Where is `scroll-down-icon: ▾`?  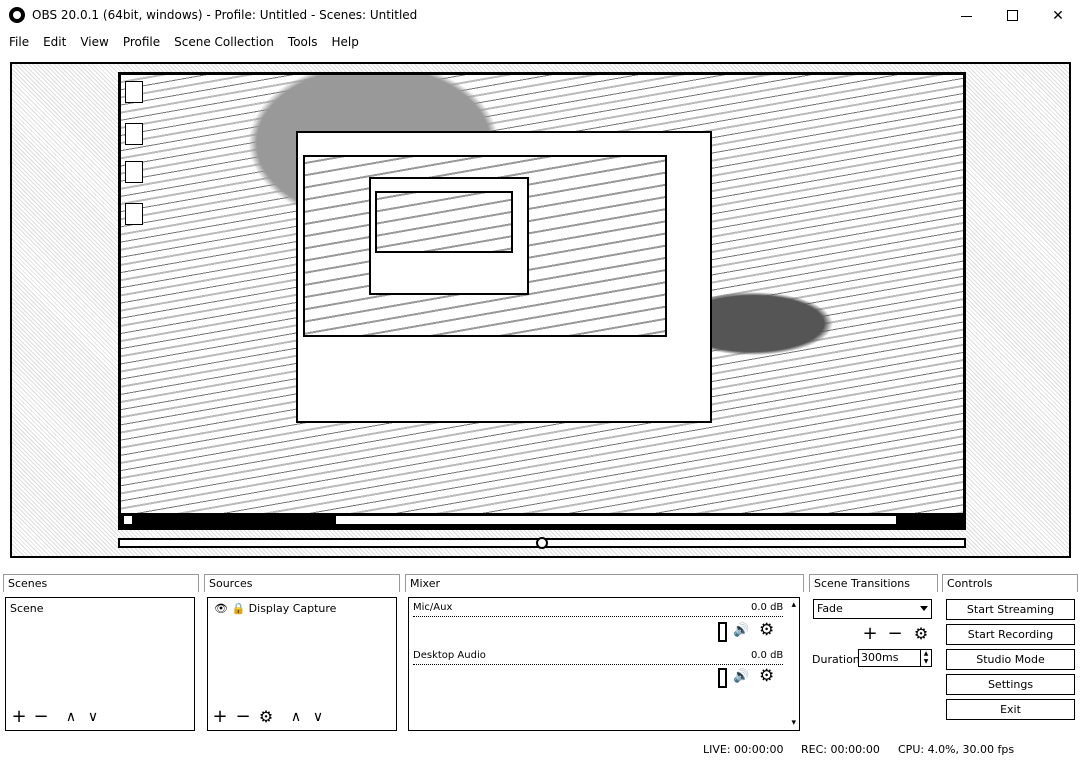
scroll-down-icon: ▾ is located at coordinates (793, 723).